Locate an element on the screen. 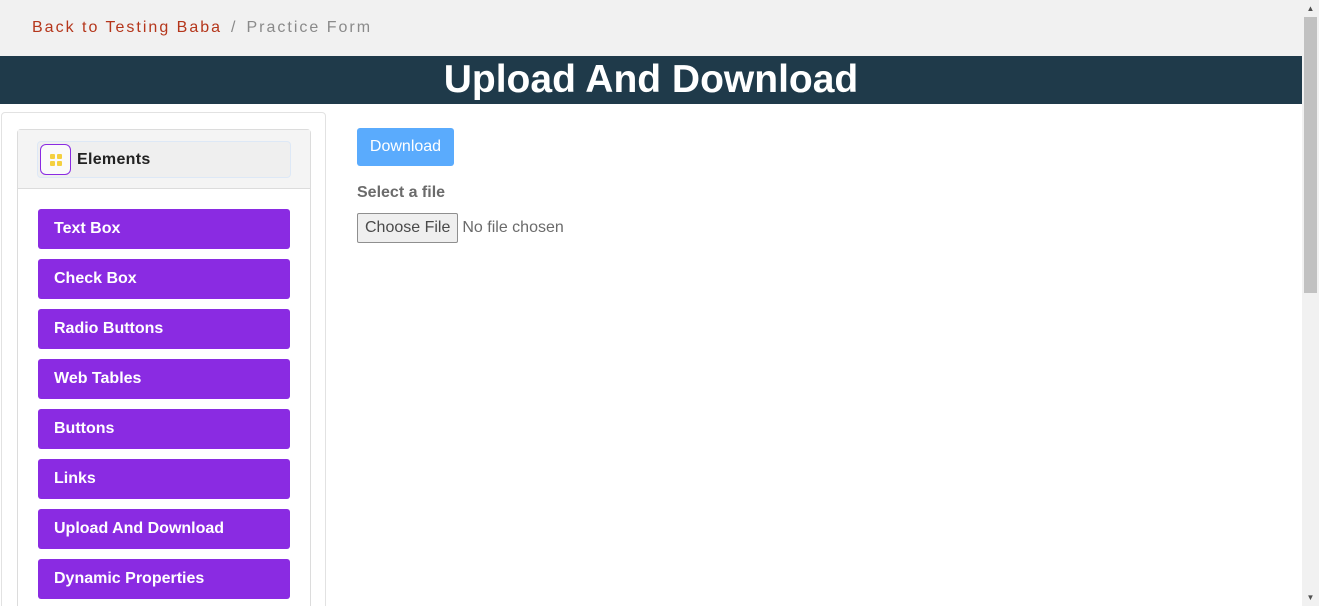  page-title: Upload And Download is located at coordinates (651, 79).